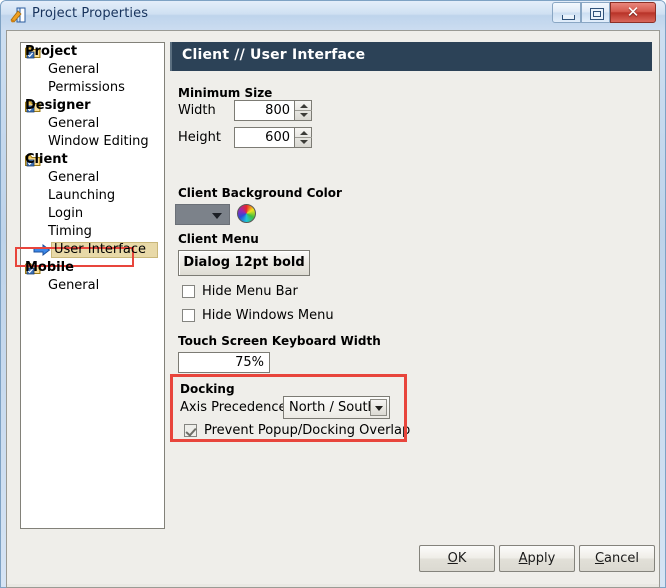 Image resolution: width=666 pixels, height=588 pixels. I want to click on maximize-button, so click(595, 12).